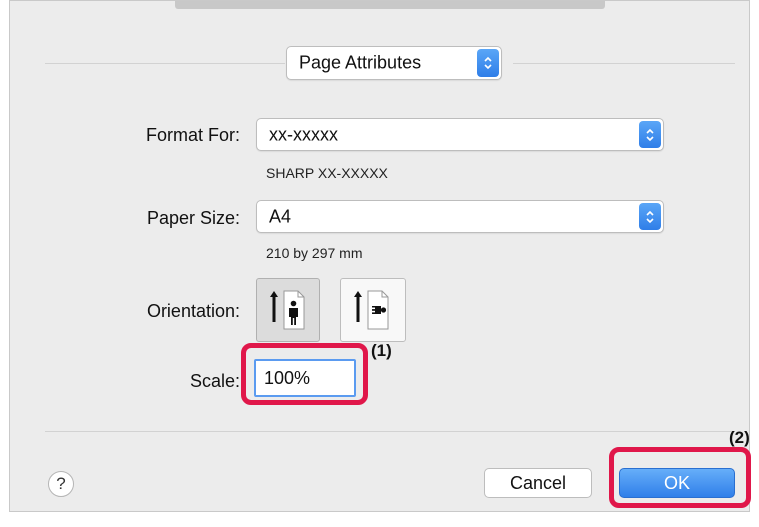  What do you see at coordinates (214, 381) in the screenshot?
I see `scale-label: Scale:` at bounding box center [214, 381].